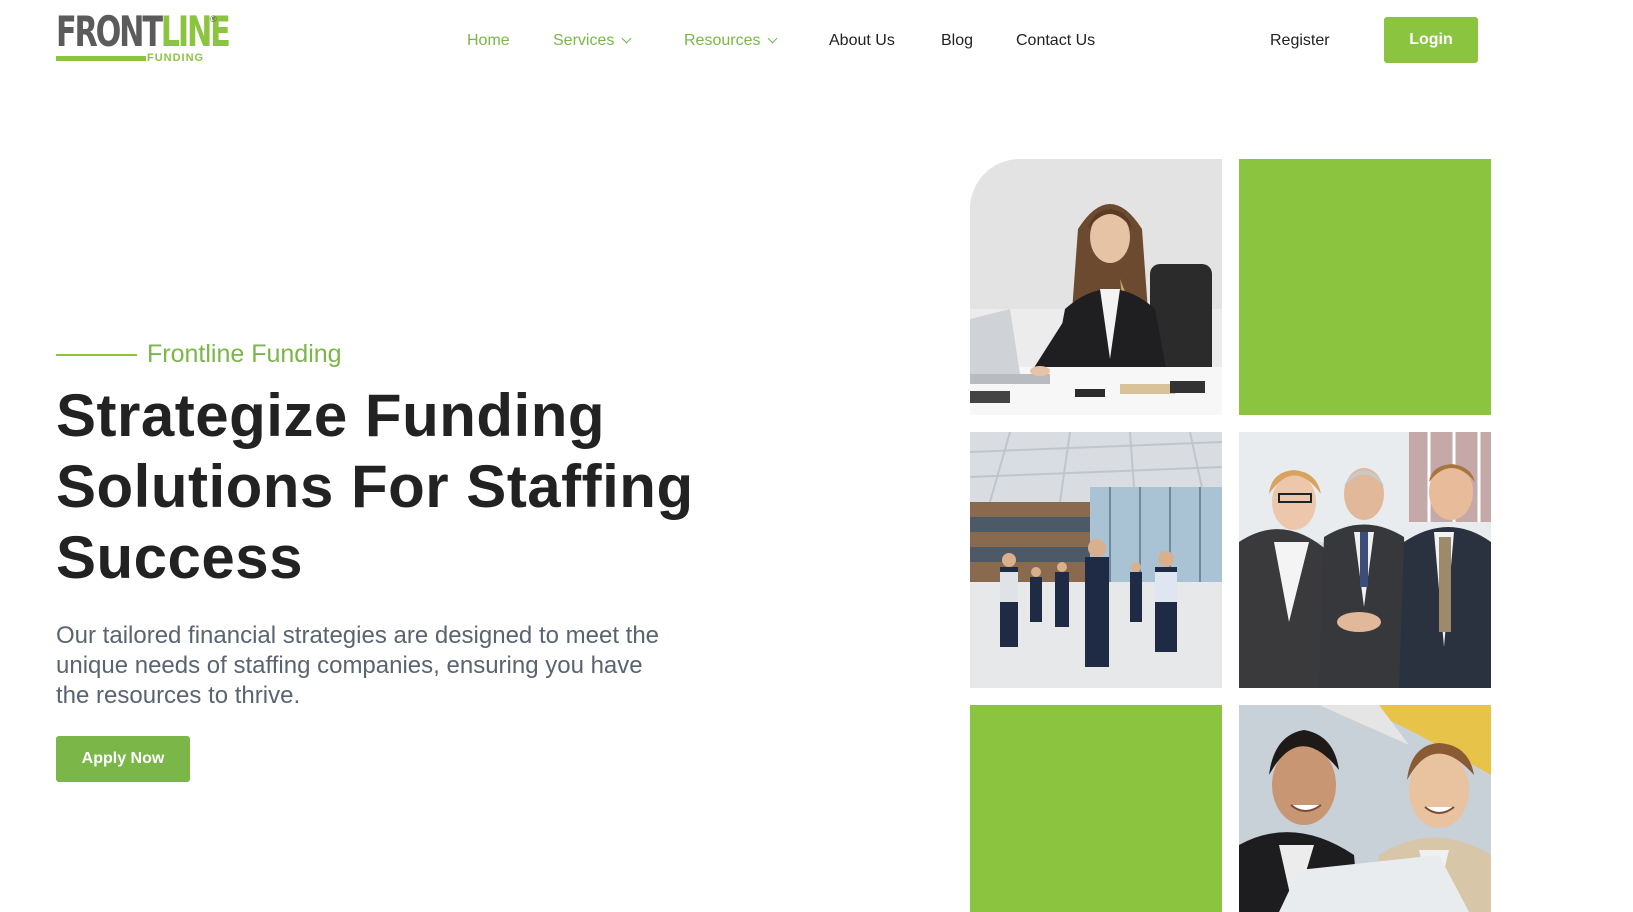  I want to click on login-label: Login, so click(1431, 39).